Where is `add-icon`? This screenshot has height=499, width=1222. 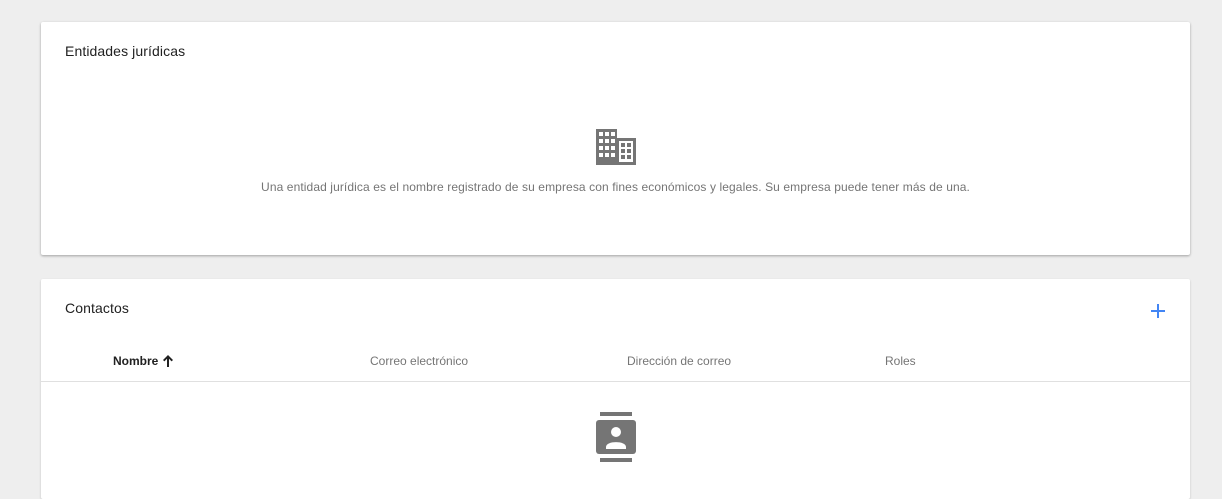
add-icon is located at coordinates (1158, 311).